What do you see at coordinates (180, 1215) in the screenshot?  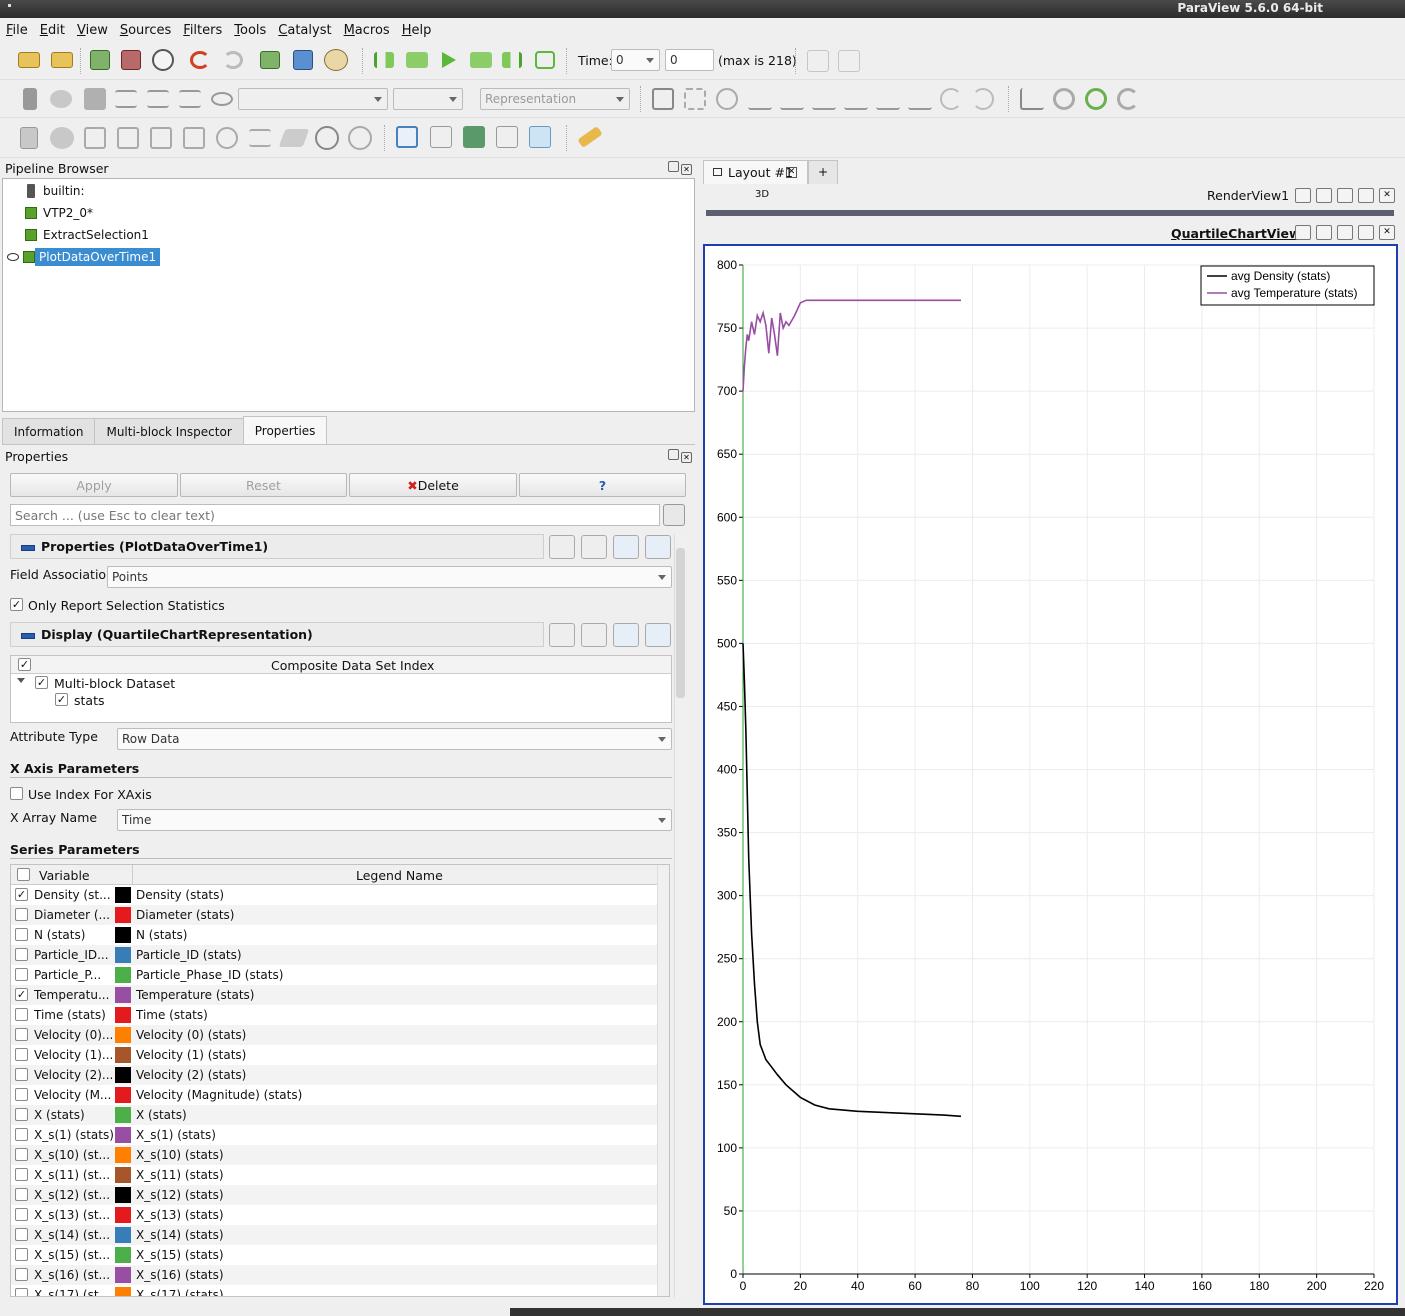 I see `series-legend-name: X_s(13) (stats)` at bounding box center [180, 1215].